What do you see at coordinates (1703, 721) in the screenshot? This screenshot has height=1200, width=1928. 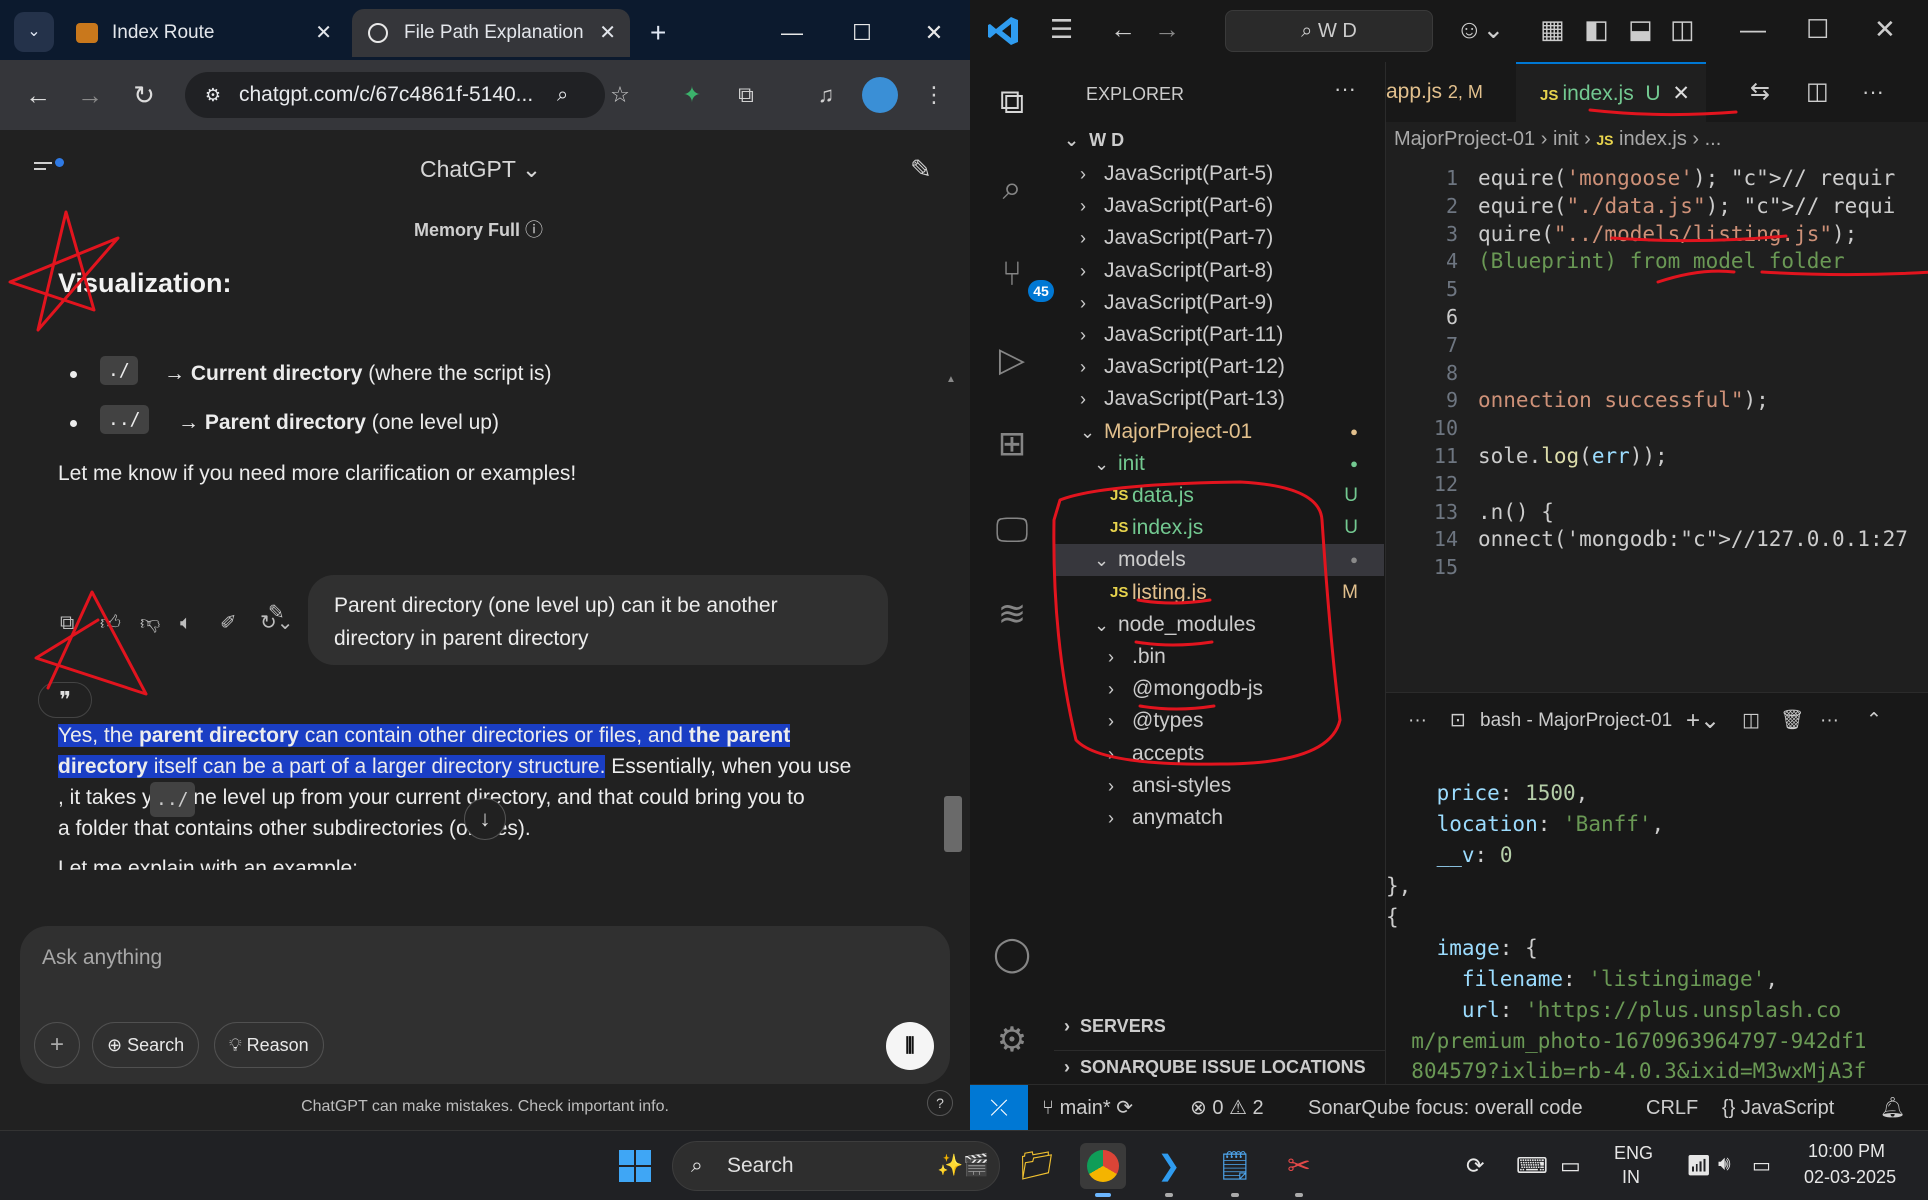 I see `new-terminal-icon: +⌄` at bounding box center [1703, 721].